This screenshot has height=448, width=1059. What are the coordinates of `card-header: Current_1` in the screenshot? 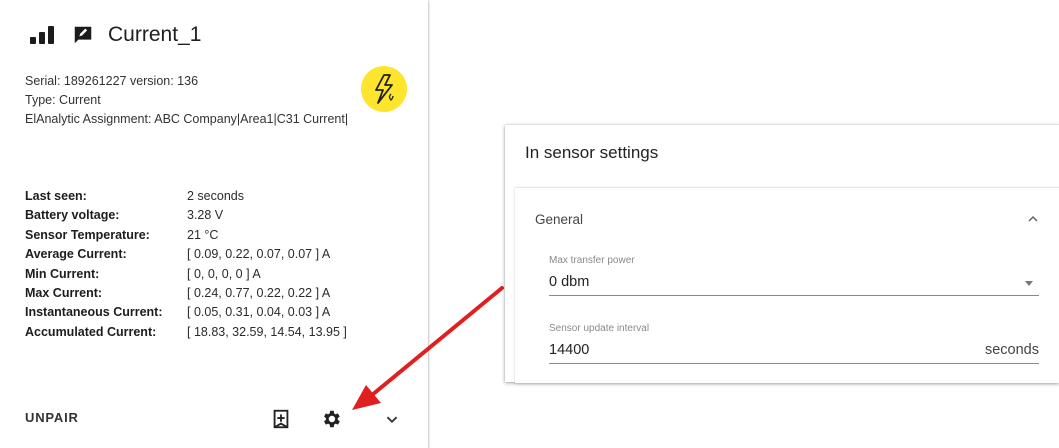 It's located at (115, 35).